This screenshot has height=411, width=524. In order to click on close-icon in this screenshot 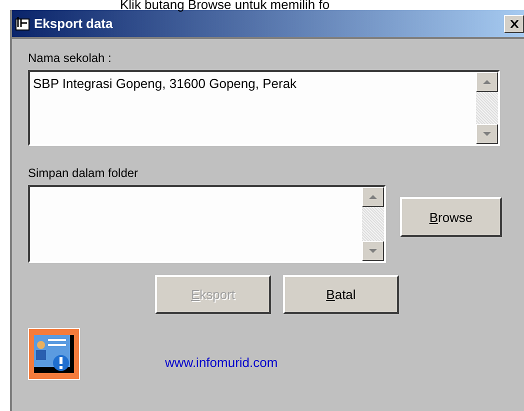, I will do `click(514, 24)`.